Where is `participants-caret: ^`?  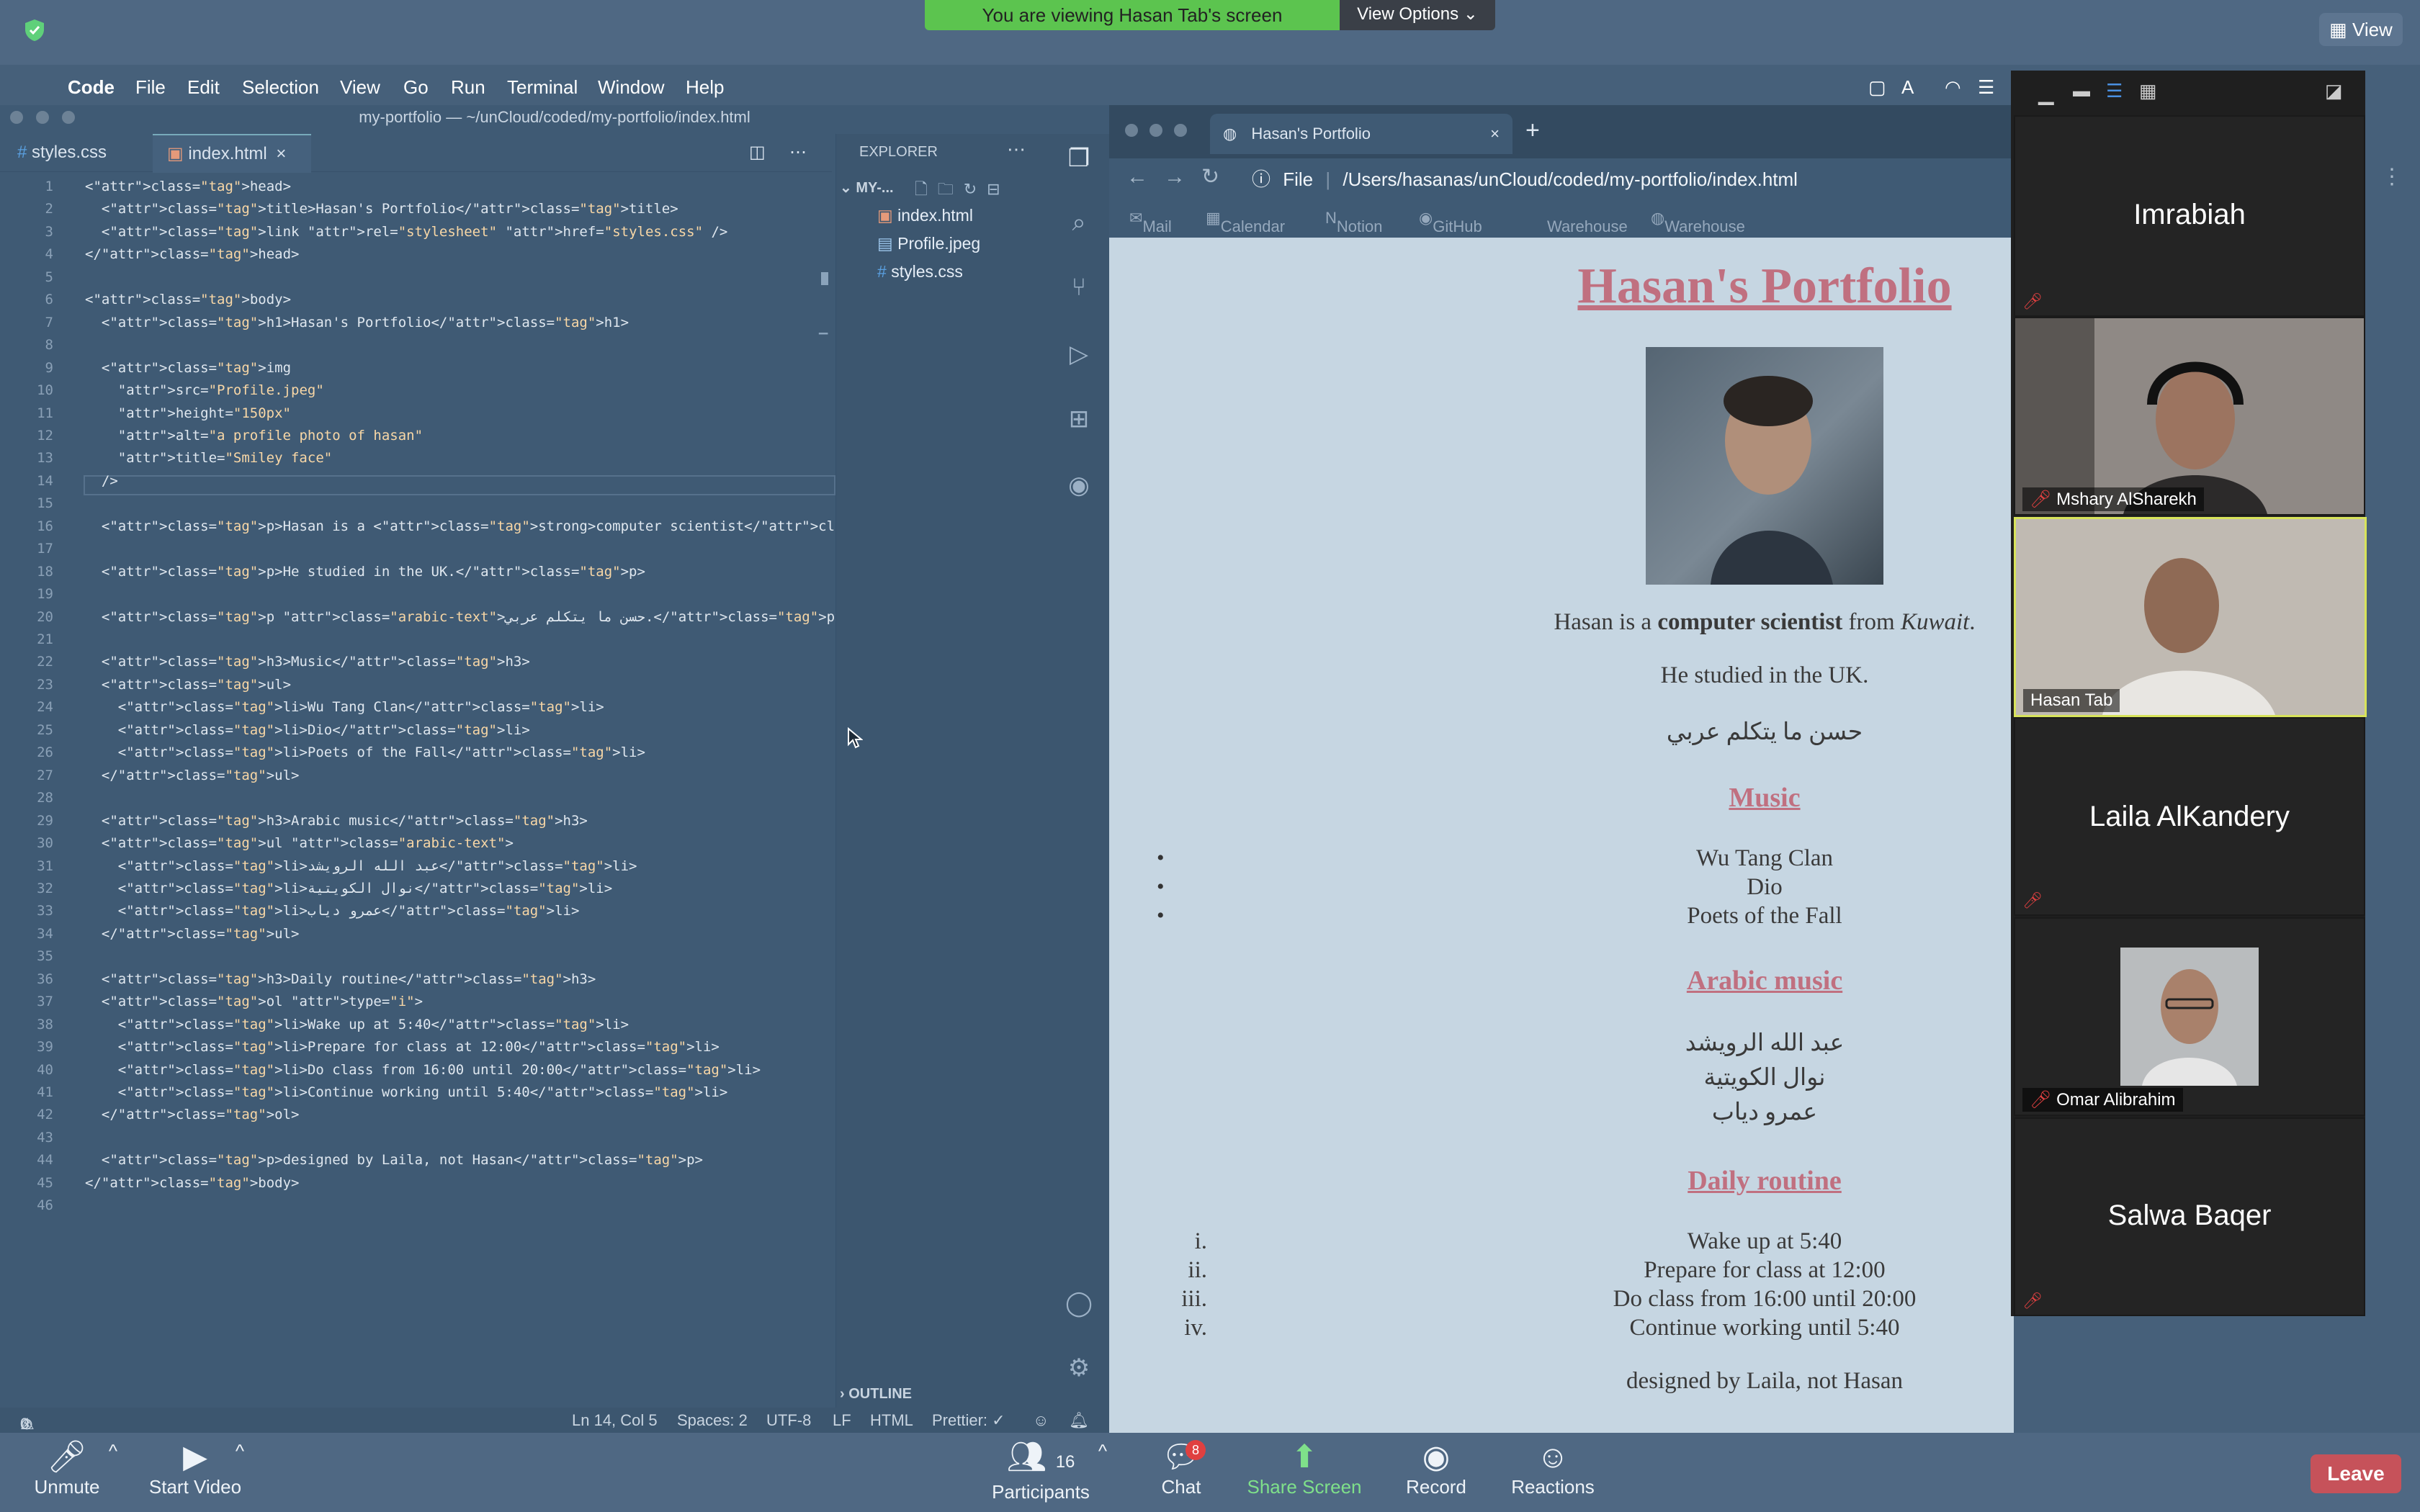 participants-caret: ^ is located at coordinates (1102, 1451).